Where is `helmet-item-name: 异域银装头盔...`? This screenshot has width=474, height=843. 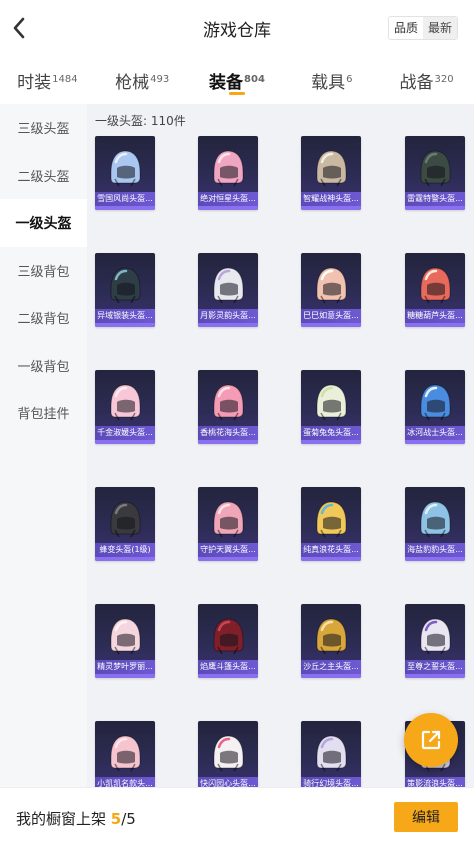 helmet-item-name: 异域银装头盔... is located at coordinates (125, 316).